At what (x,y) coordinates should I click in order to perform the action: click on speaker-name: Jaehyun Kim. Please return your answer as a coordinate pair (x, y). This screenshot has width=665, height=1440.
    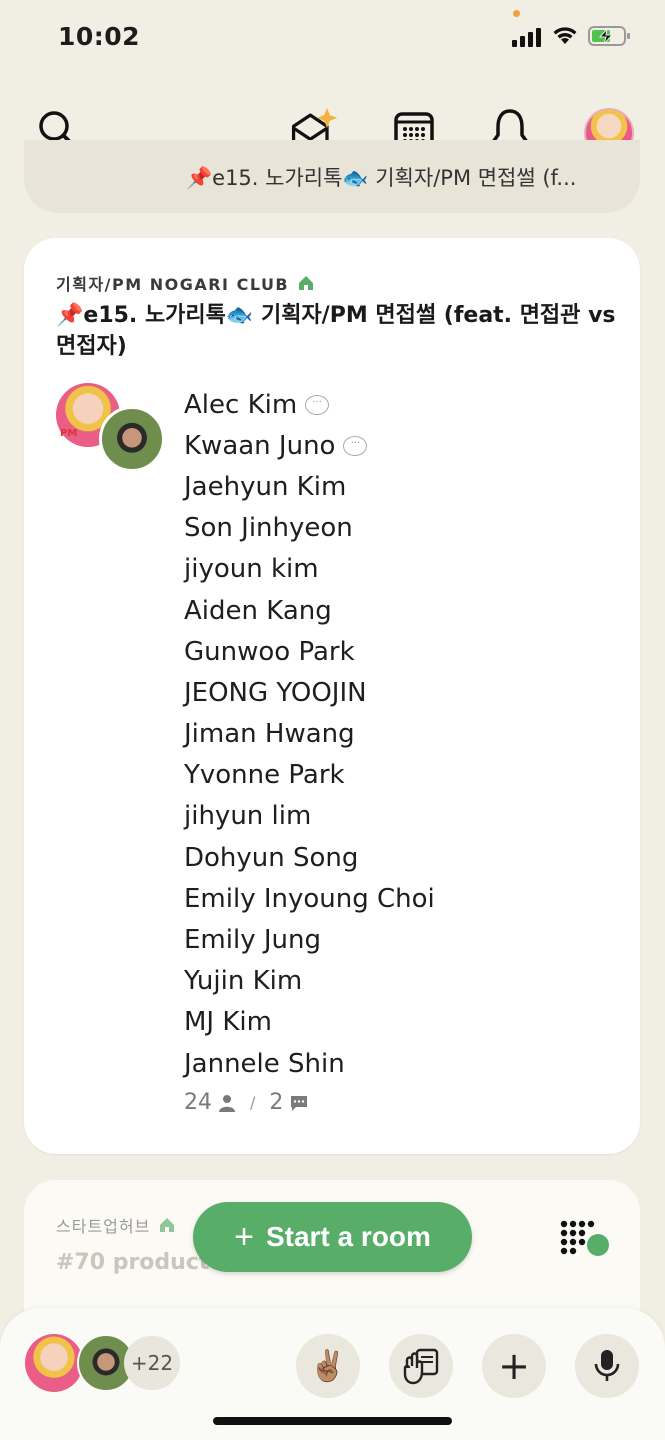
    Looking at the image, I should click on (265, 486).